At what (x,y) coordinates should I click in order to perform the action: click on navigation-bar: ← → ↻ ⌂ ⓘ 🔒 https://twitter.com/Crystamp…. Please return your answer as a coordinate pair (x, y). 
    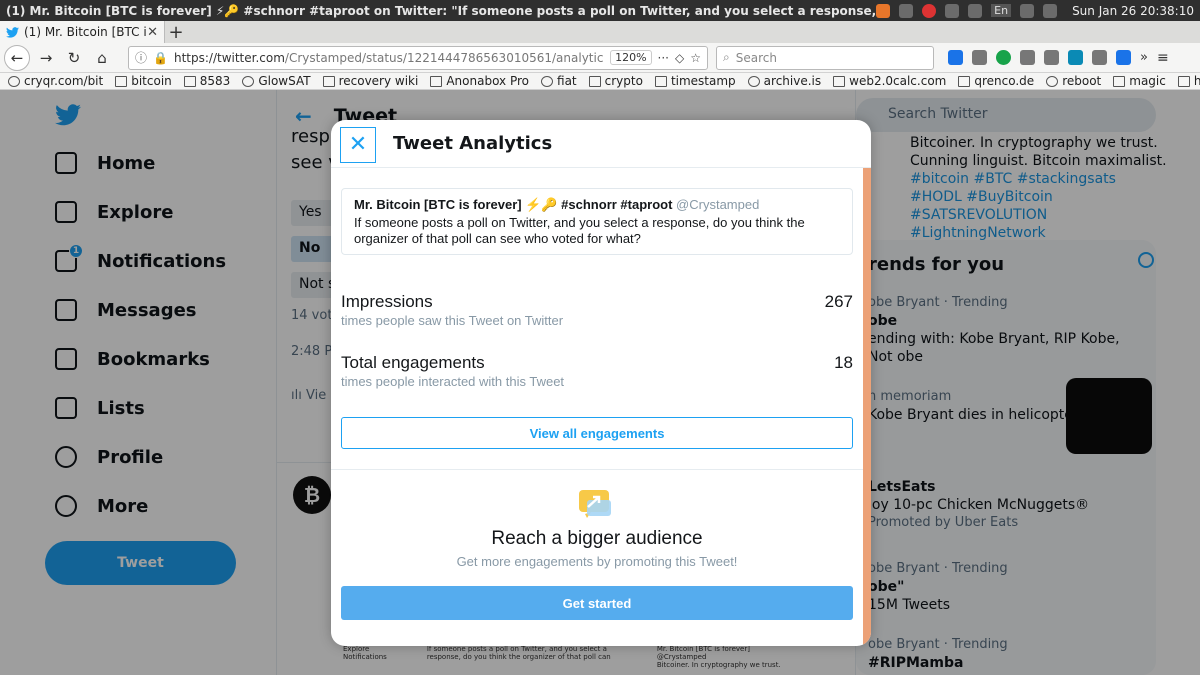
    Looking at the image, I should click on (600, 58).